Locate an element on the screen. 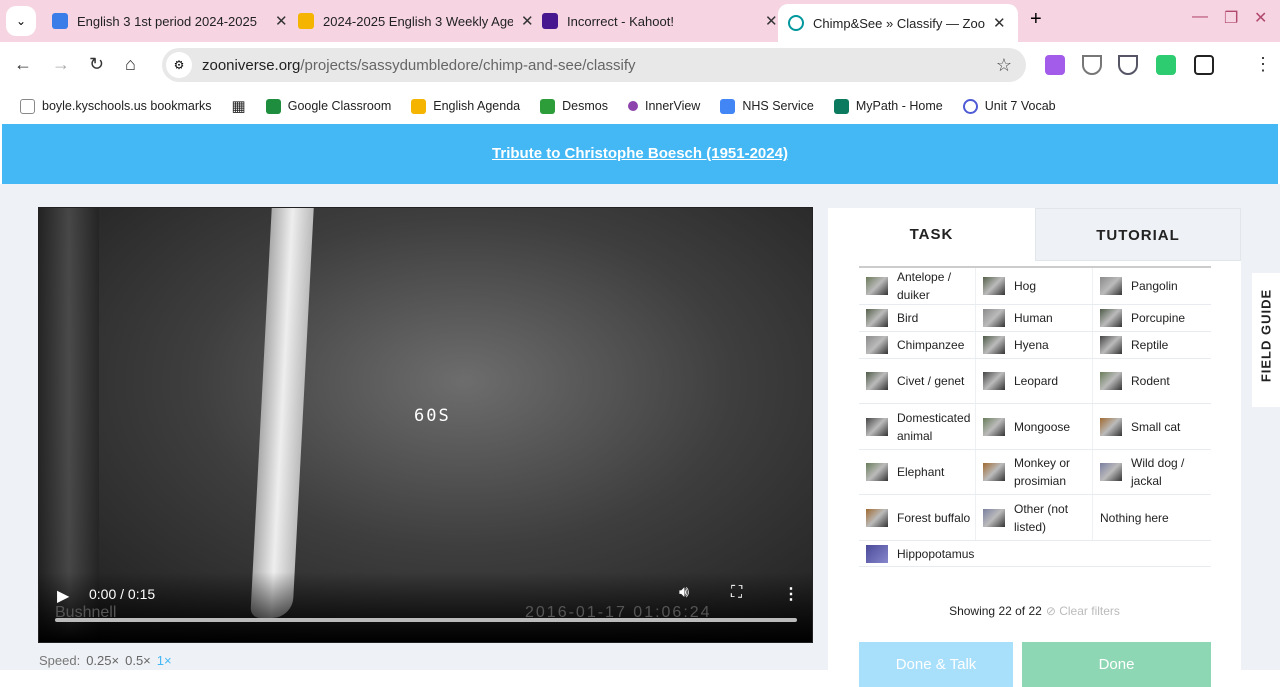 The width and height of the screenshot is (1280, 687). species-choice: Antelope / duiker is located at coordinates (917, 286).